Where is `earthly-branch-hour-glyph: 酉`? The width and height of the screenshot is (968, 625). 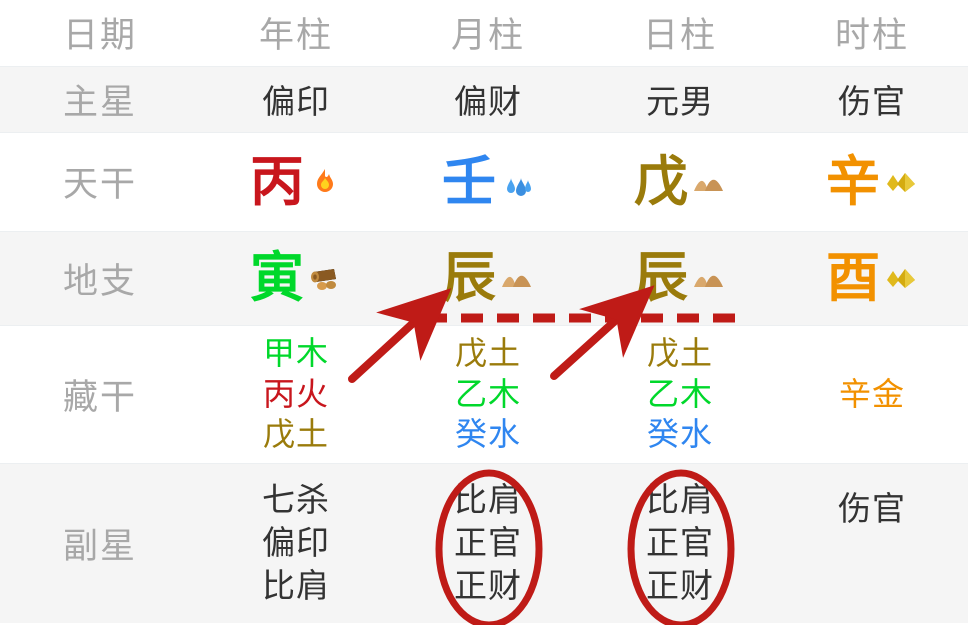
earthly-branch-hour-glyph: 酉 is located at coordinates (853, 278).